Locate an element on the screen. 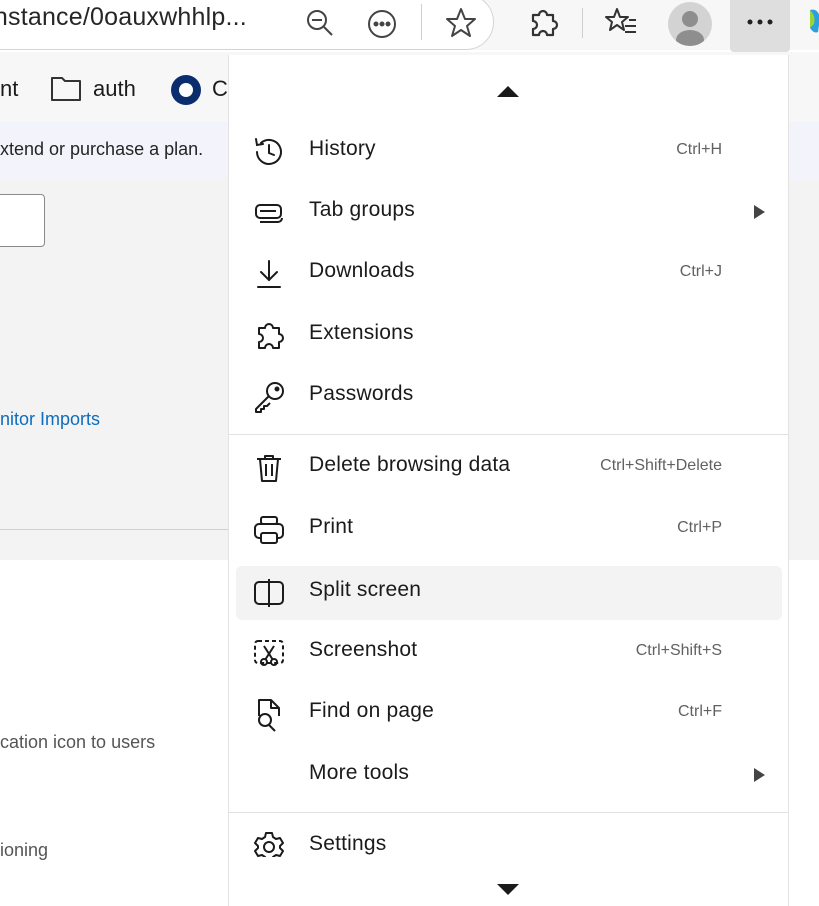  menu-item-label: Tab groups is located at coordinates (362, 209).